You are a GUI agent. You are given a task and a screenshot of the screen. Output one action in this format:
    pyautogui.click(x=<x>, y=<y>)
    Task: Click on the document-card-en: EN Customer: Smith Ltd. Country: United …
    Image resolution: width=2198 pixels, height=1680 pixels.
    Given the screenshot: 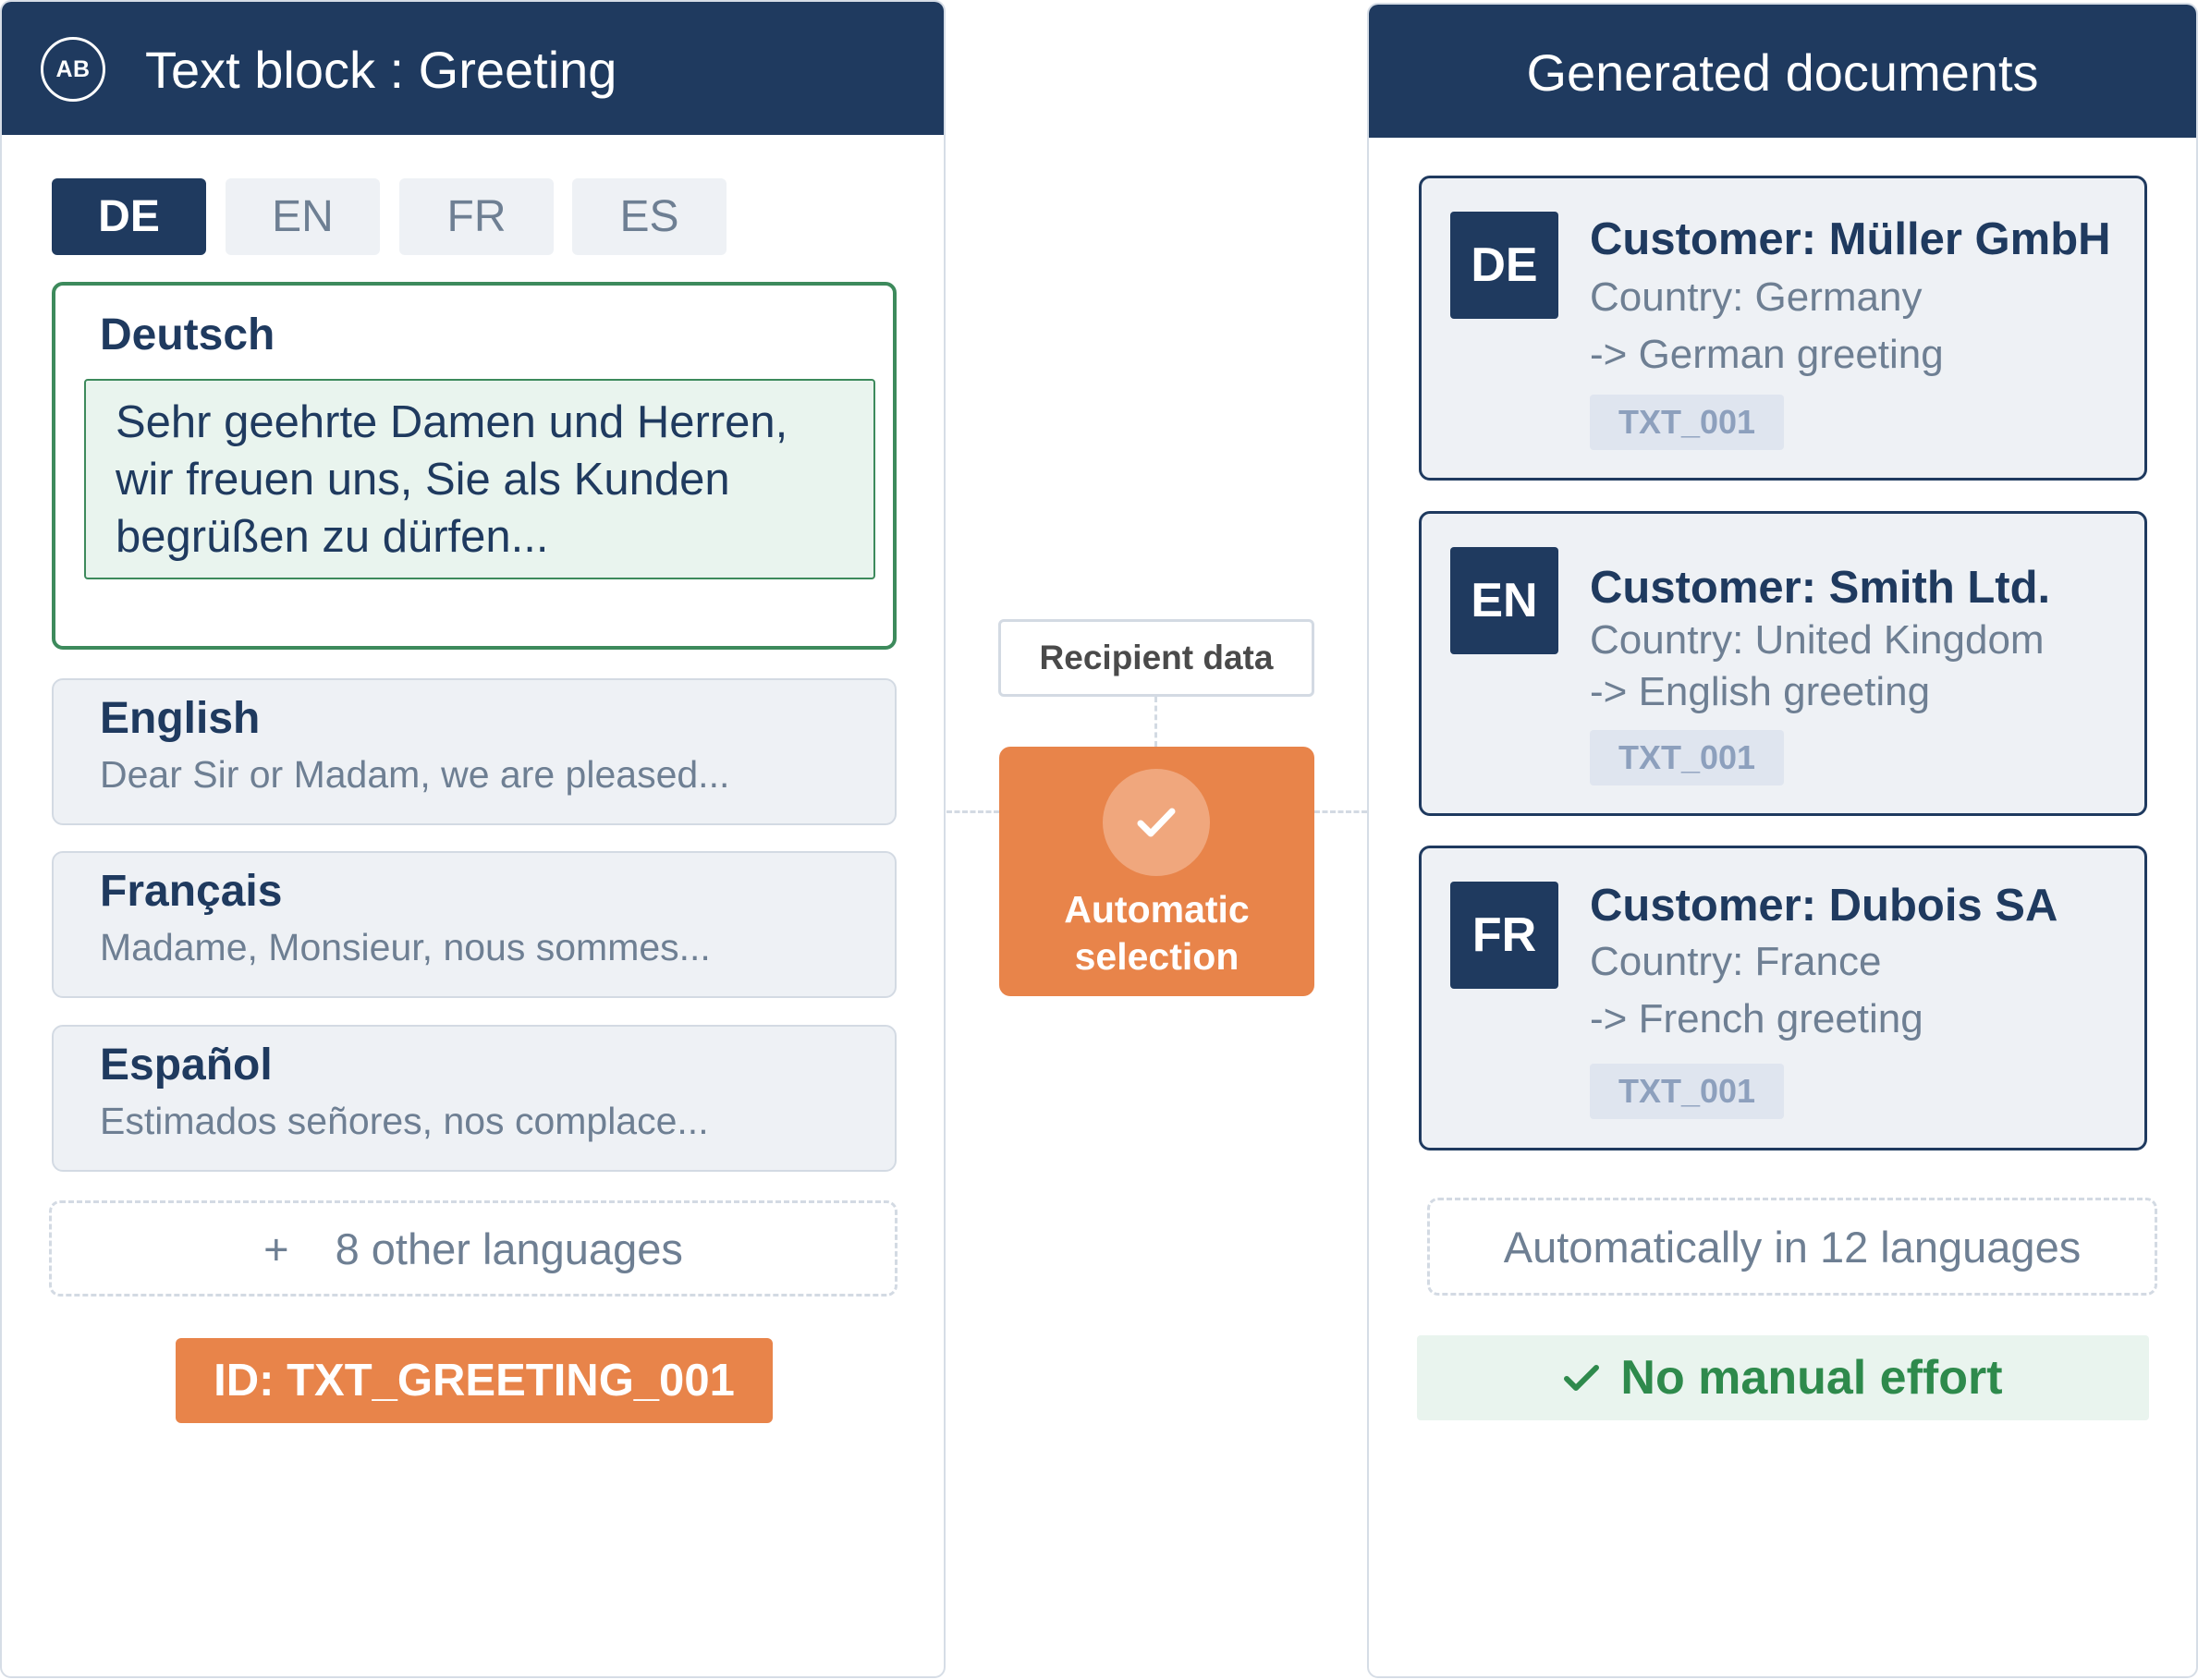 What is the action you would take?
    pyautogui.click(x=1783, y=663)
    